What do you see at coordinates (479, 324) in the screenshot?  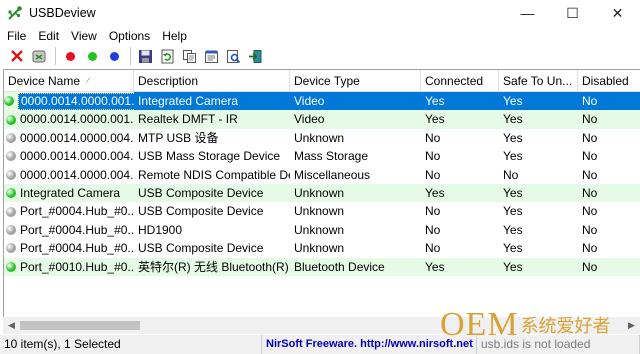 I see `watermark-oem: OEM` at bounding box center [479, 324].